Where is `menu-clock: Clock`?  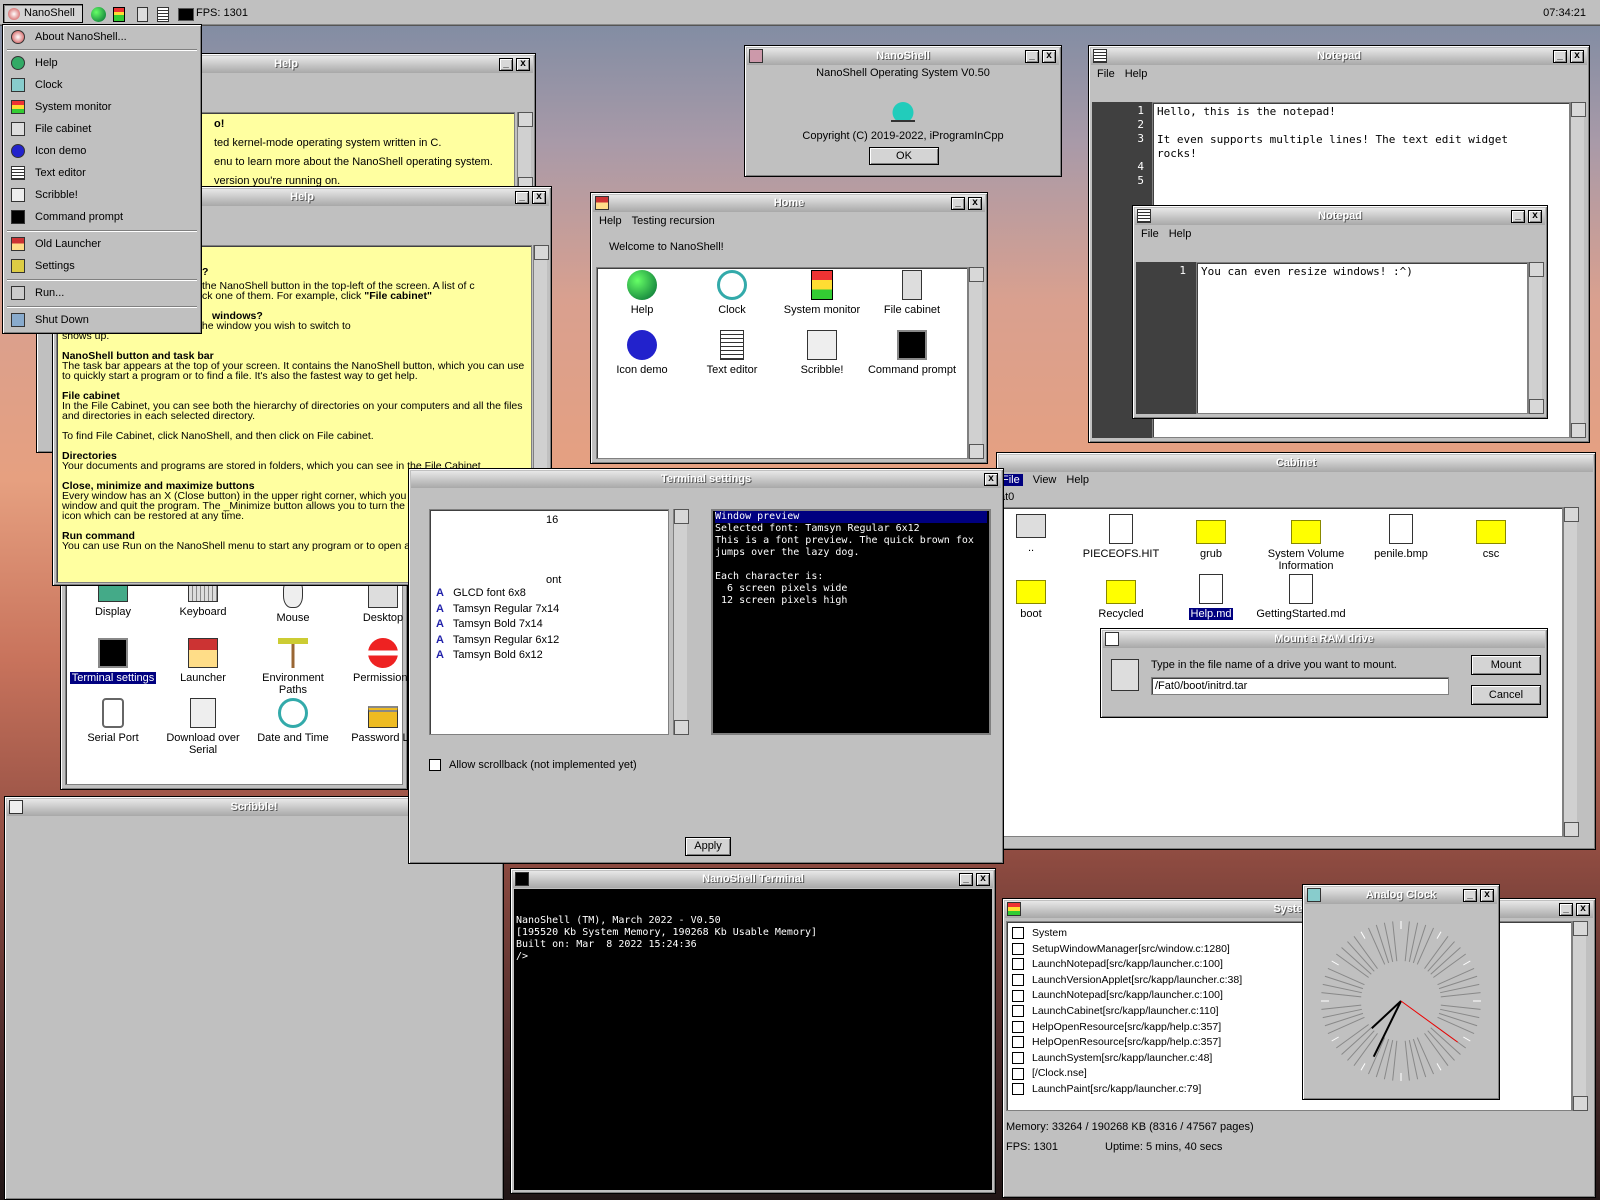
menu-clock: Clock is located at coordinates (103, 85).